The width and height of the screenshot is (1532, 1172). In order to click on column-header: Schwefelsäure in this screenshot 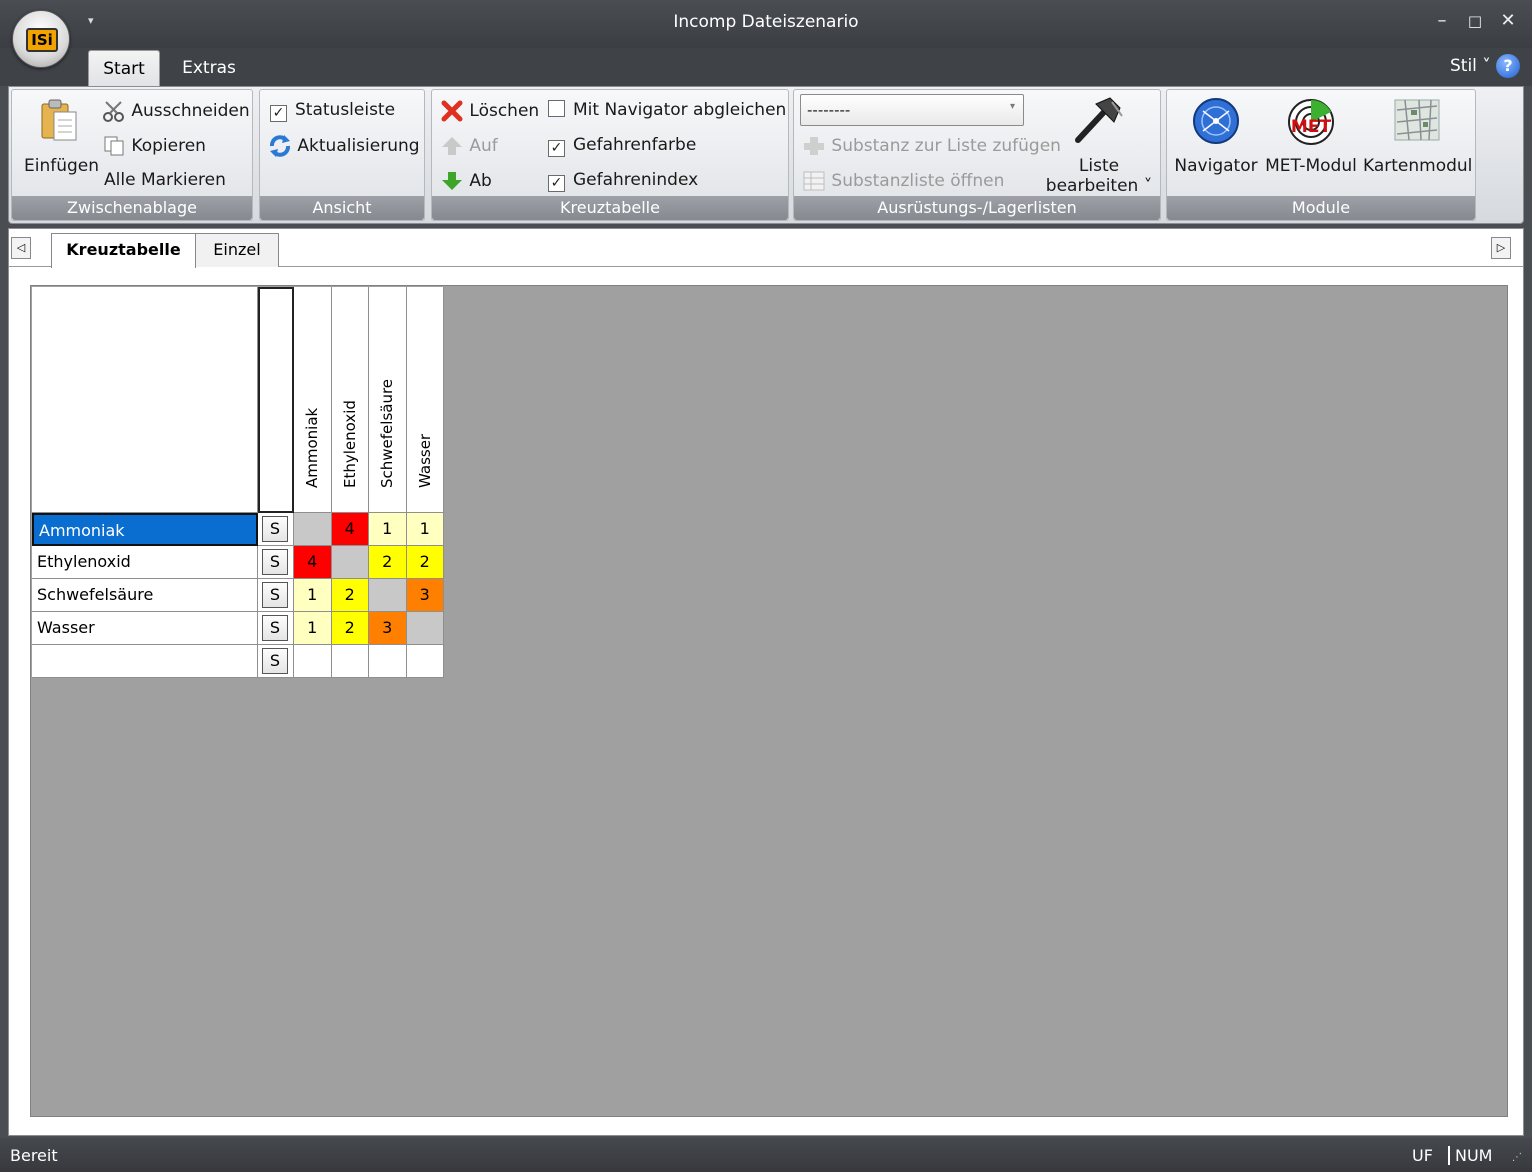, I will do `click(388, 400)`.